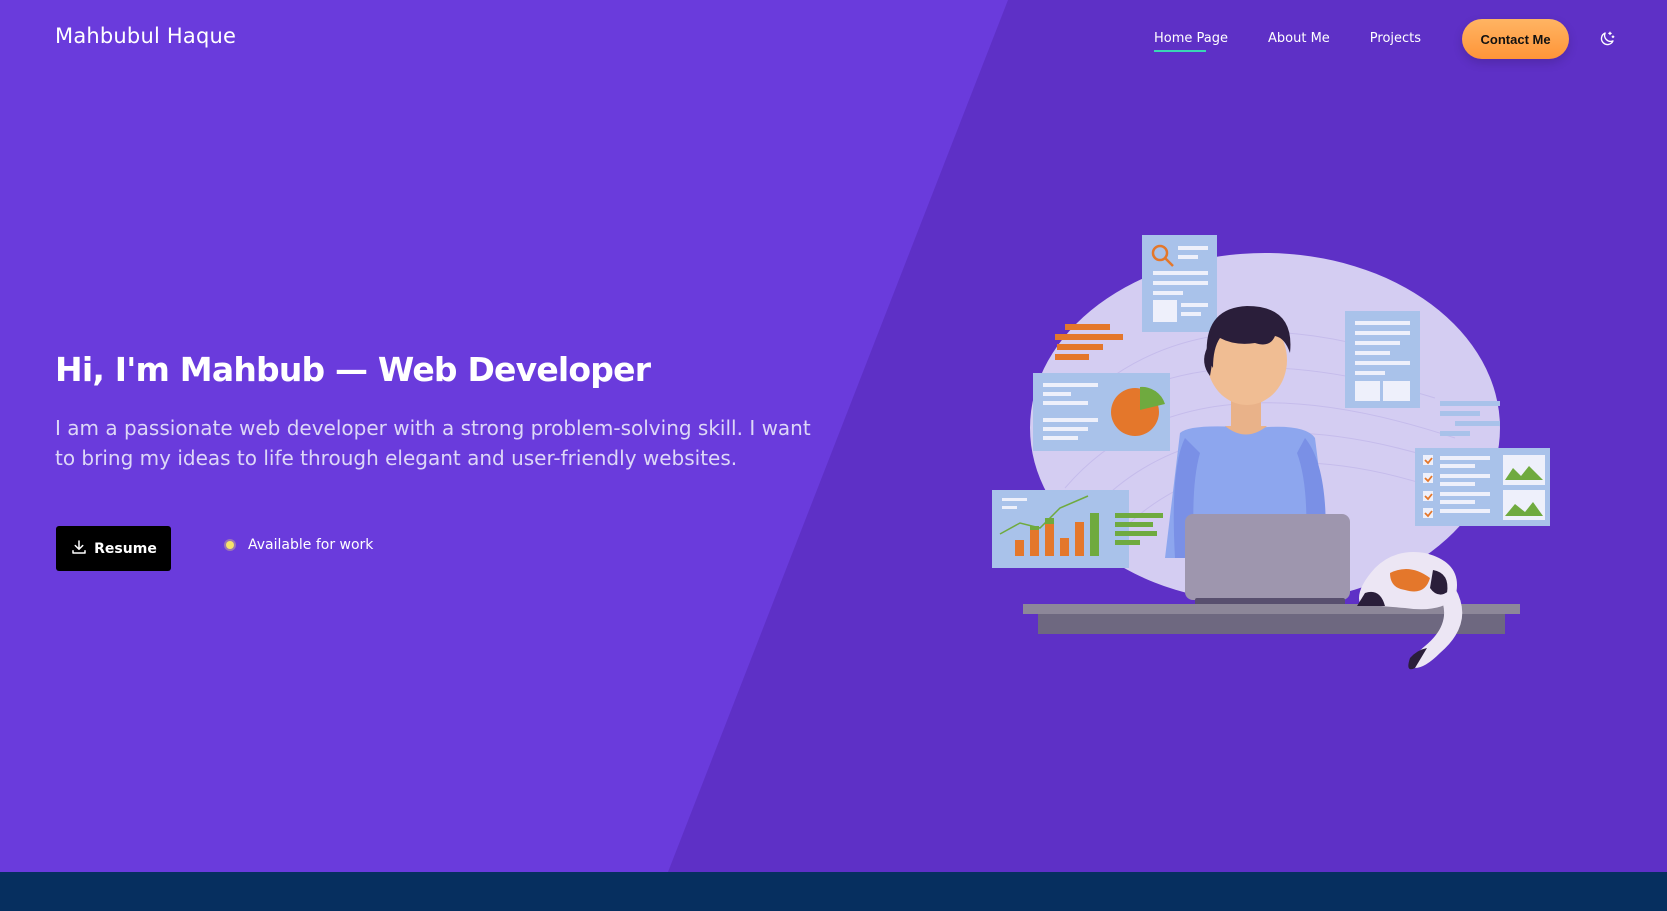  I want to click on footer-strip, so click(833, 891).